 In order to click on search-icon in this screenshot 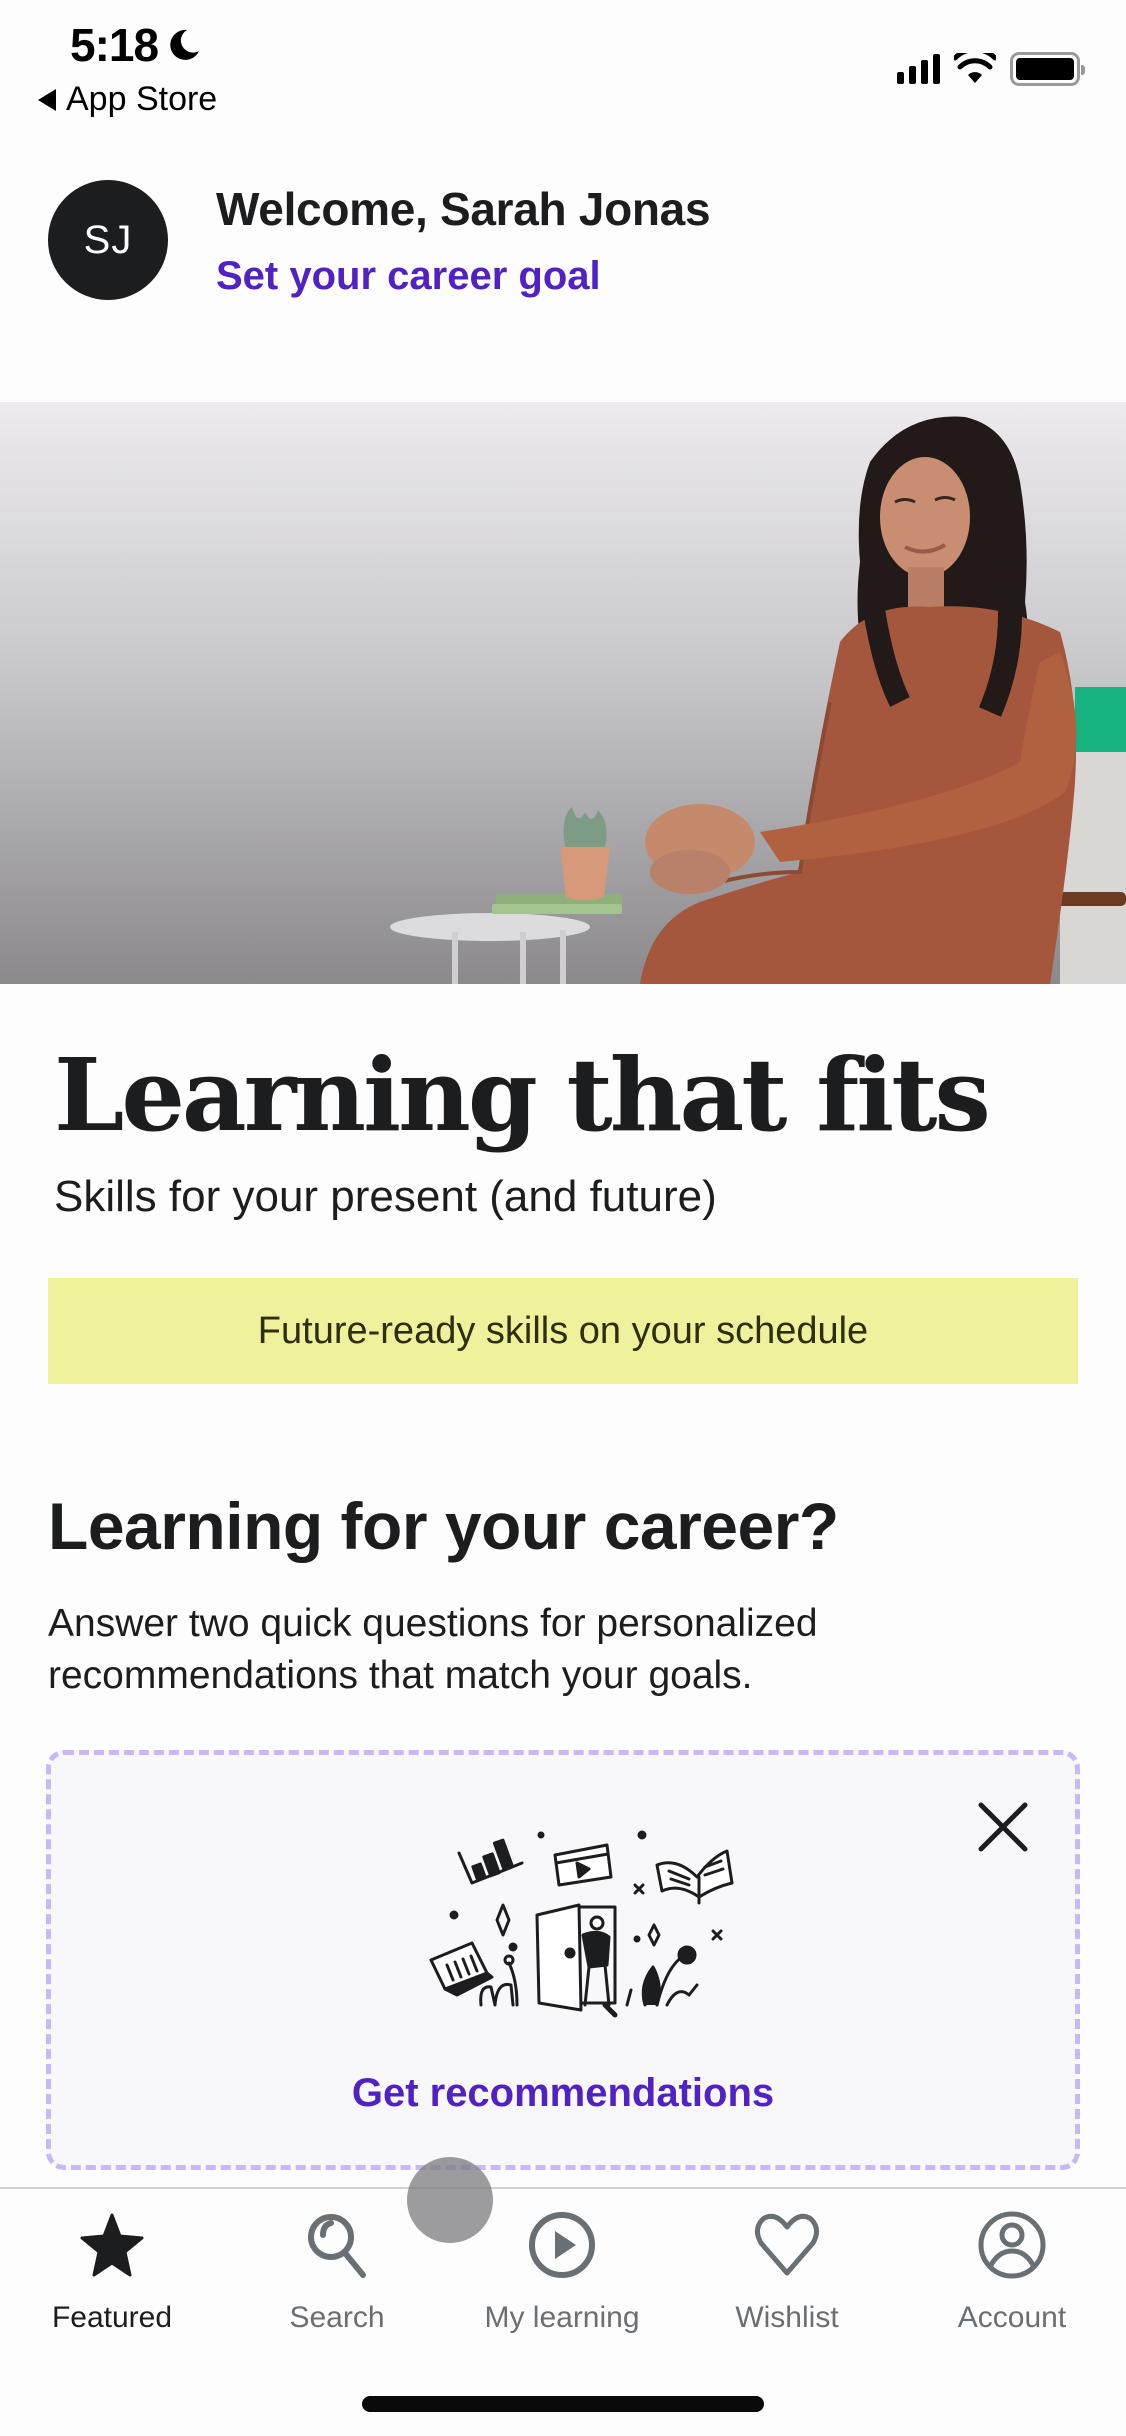, I will do `click(337, 2246)`.